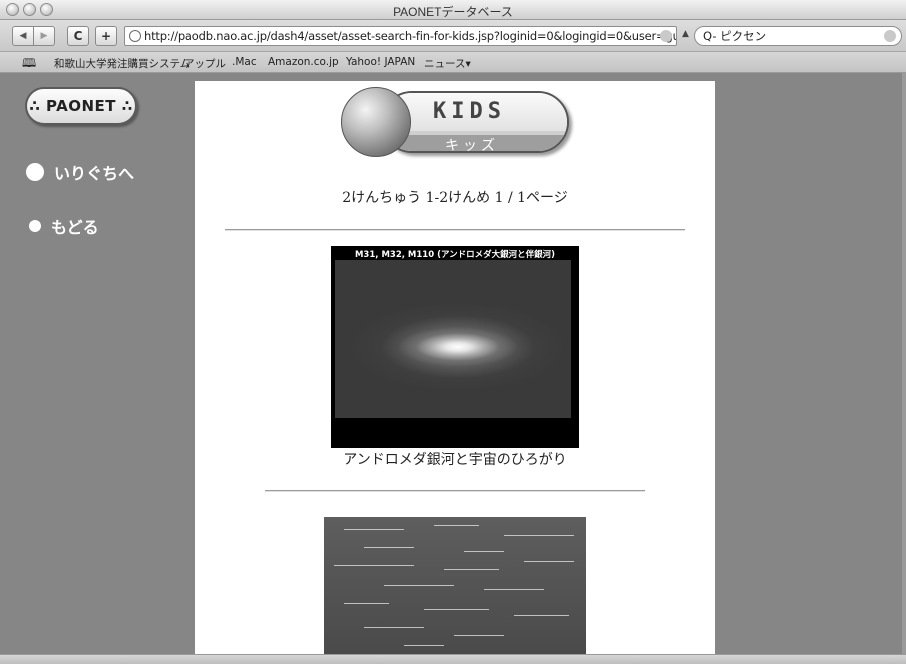 This screenshot has height=664, width=906. I want to click on back-arrow-icon: ◀, so click(23, 36).